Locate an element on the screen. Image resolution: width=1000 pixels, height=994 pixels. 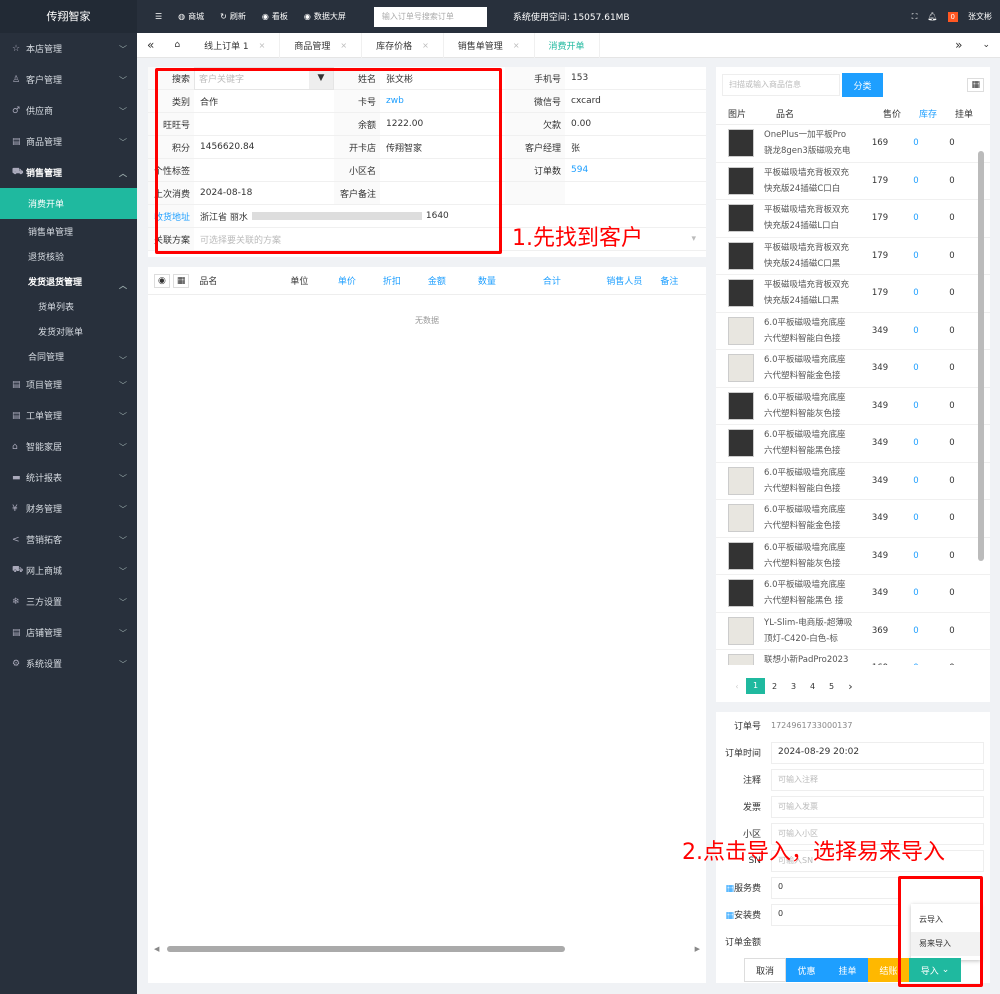
bell-icon: 🔔︎ is located at coordinates (932, 16).